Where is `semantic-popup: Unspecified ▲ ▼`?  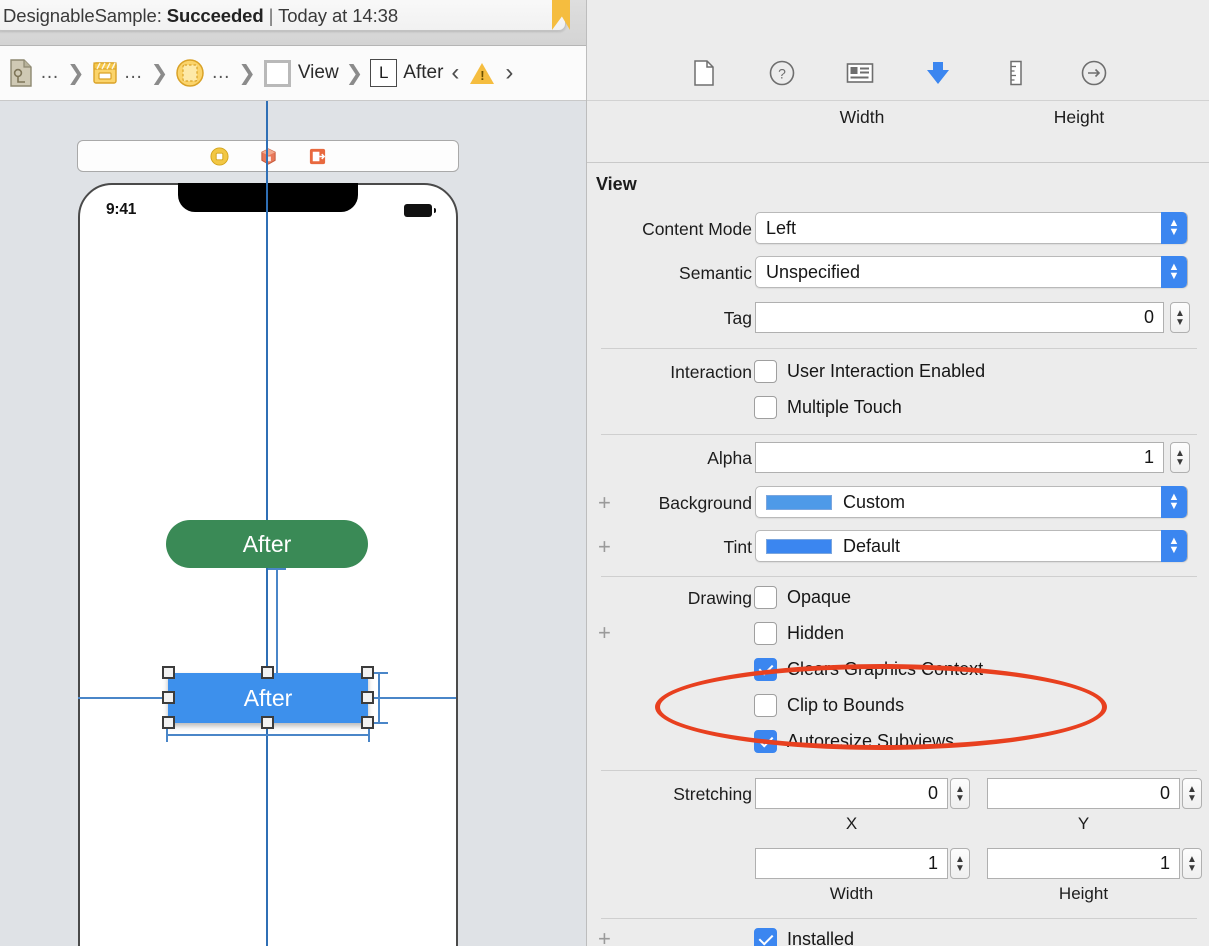
semantic-popup: Unspecified ▲ ▼ is located at coordinates (971, 272).